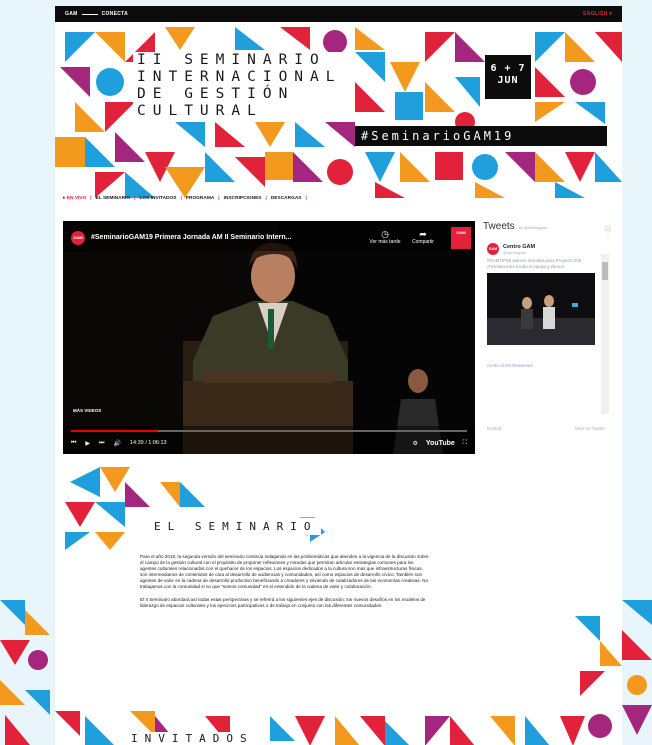 Image resolution: width=652 pixels, height=745 pixels. What do you see at coordinates (148, 443) in the screenshot?
I see `time-display: 14:39 / 1:06:13` at bounding box center [148, 443].